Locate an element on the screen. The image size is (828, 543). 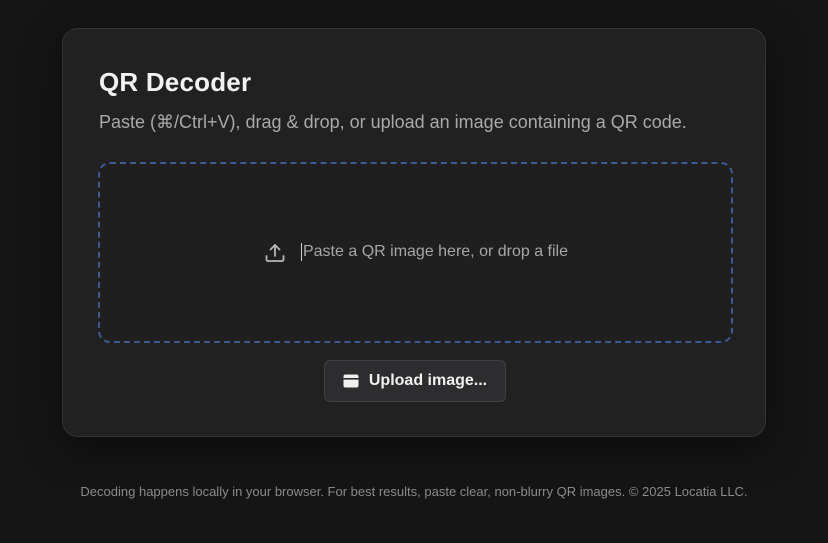
text-caret is located at coordinates (301, 252).